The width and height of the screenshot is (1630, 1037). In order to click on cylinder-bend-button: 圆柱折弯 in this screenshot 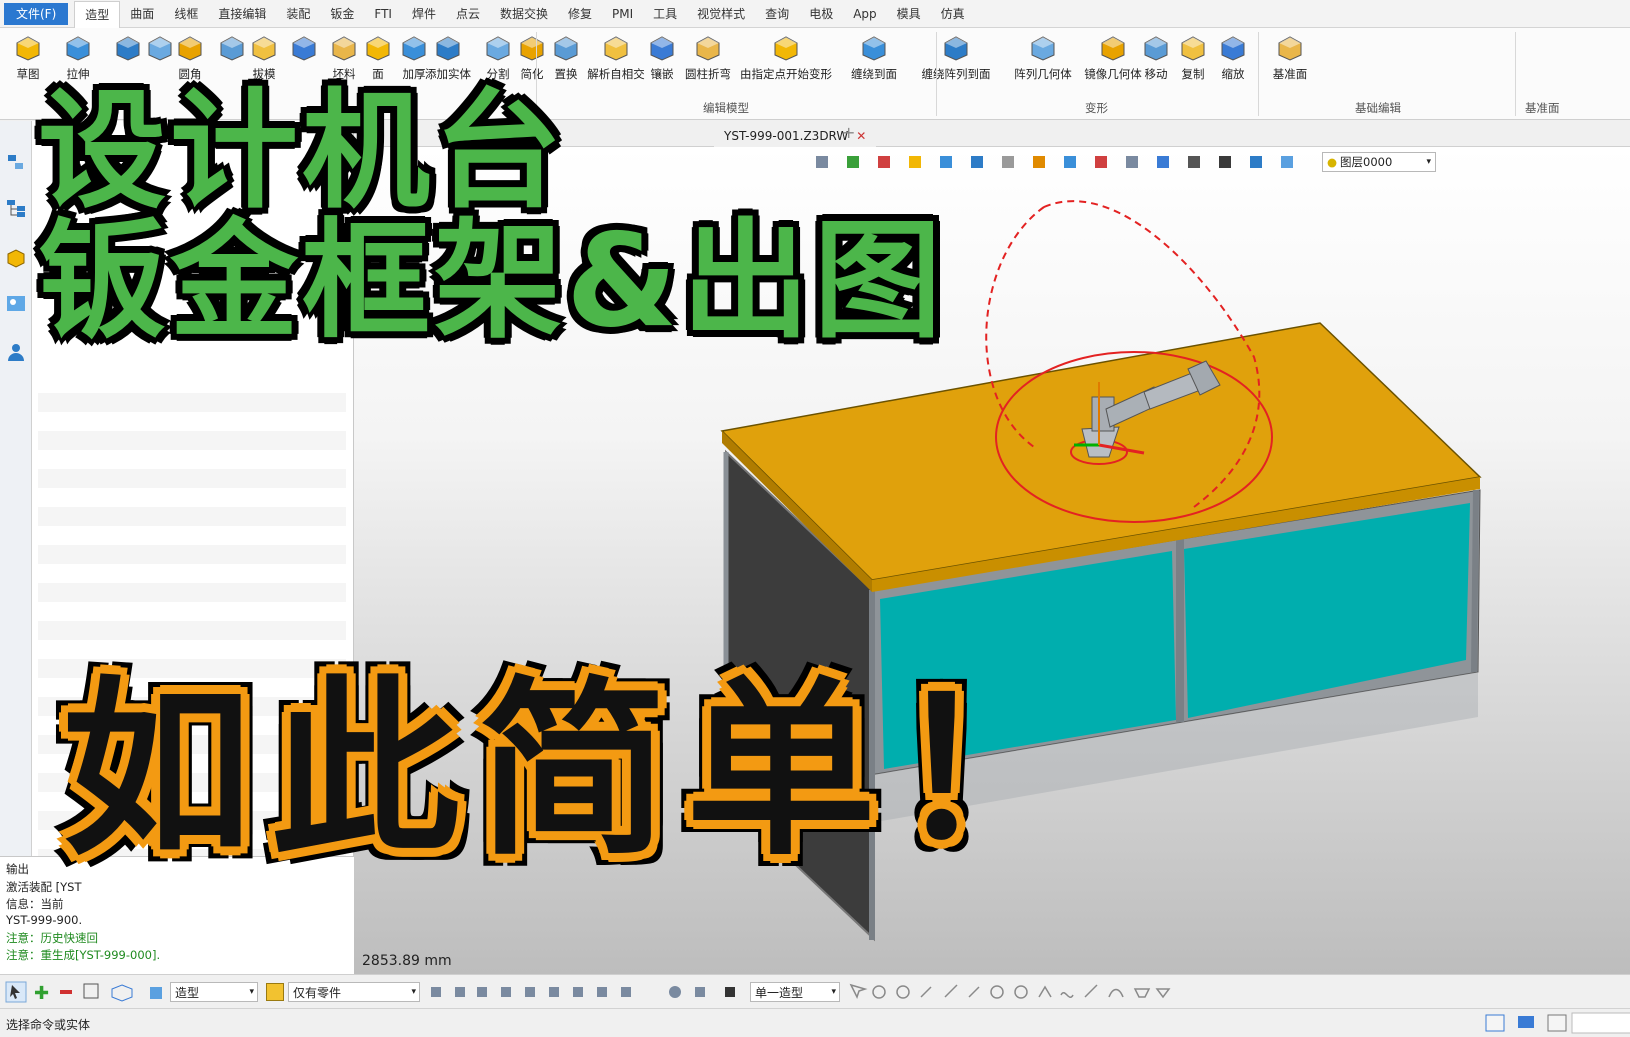, I will do `click(708, 57)`.